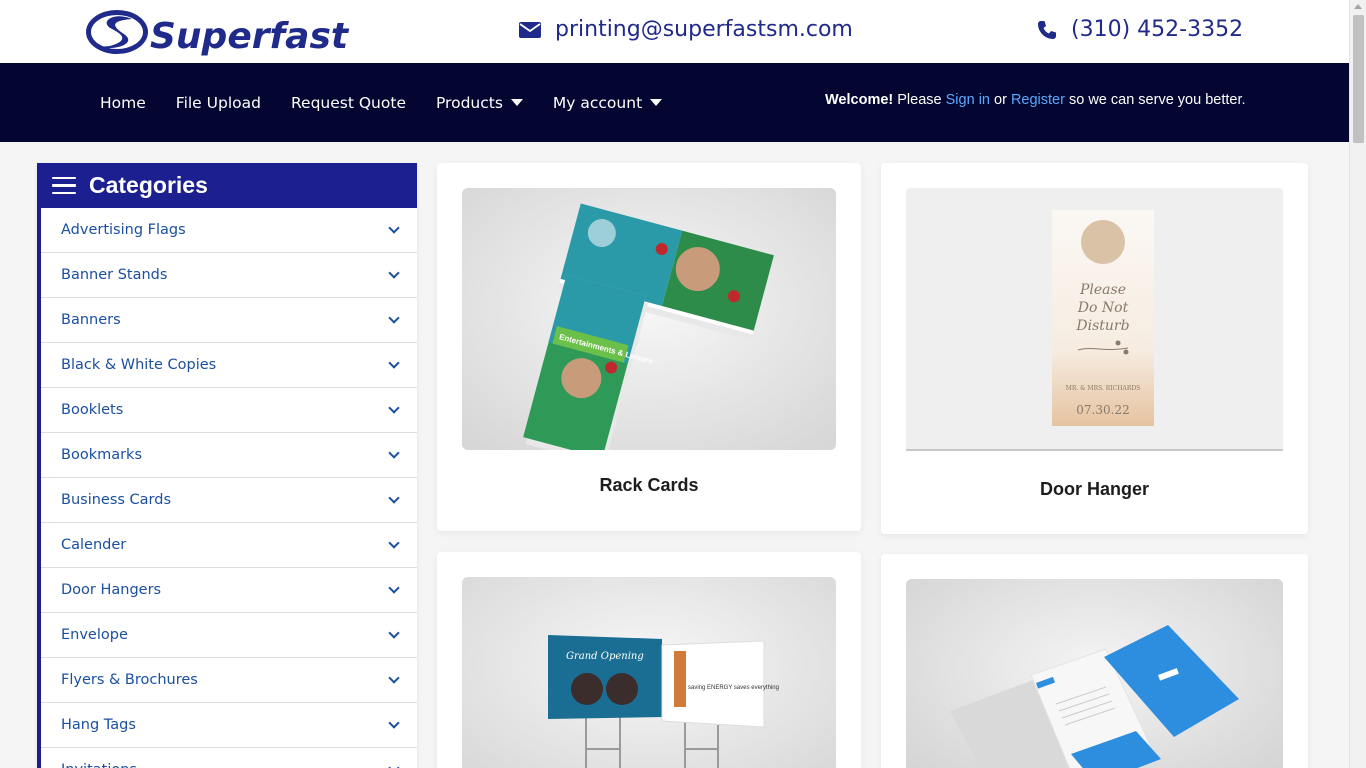  Describe the element at coordinates (1157, 29) in the screenshot. I see `phone-text: (310) 452-3352` at that location.